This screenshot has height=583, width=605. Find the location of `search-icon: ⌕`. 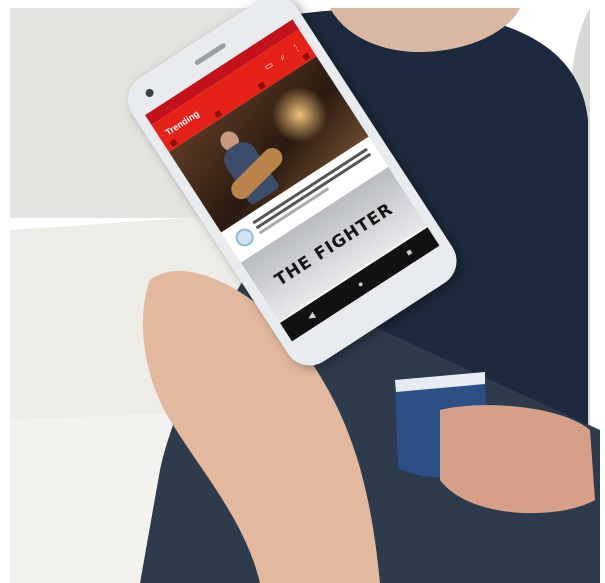

search-icon: ⌕ is located at coordinates (282, 56).